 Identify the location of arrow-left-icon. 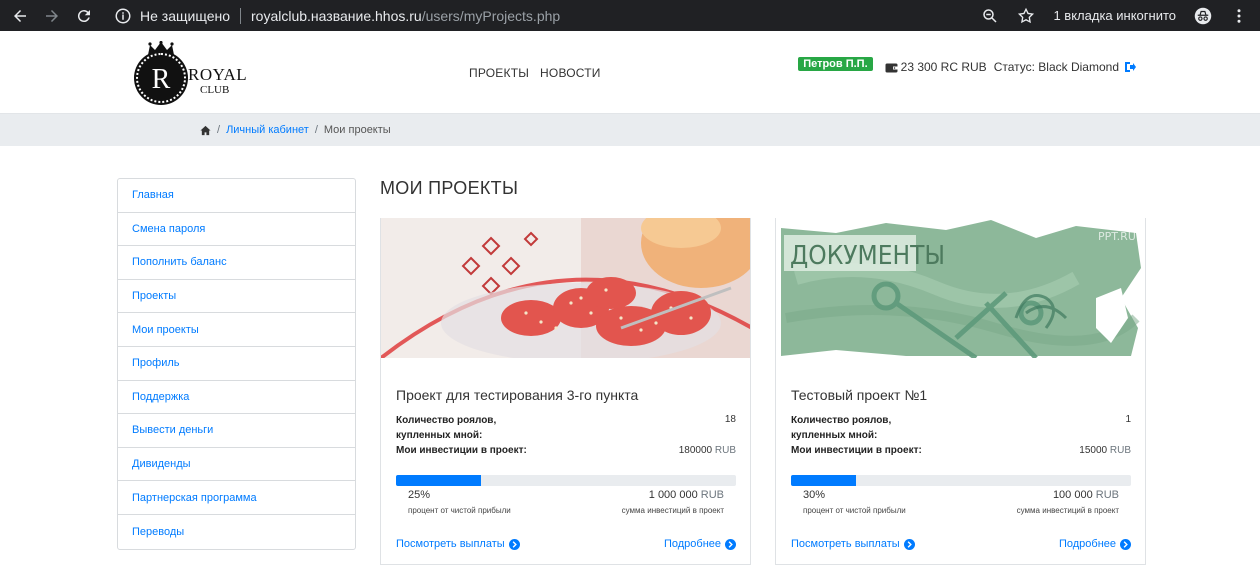
(20, 15).